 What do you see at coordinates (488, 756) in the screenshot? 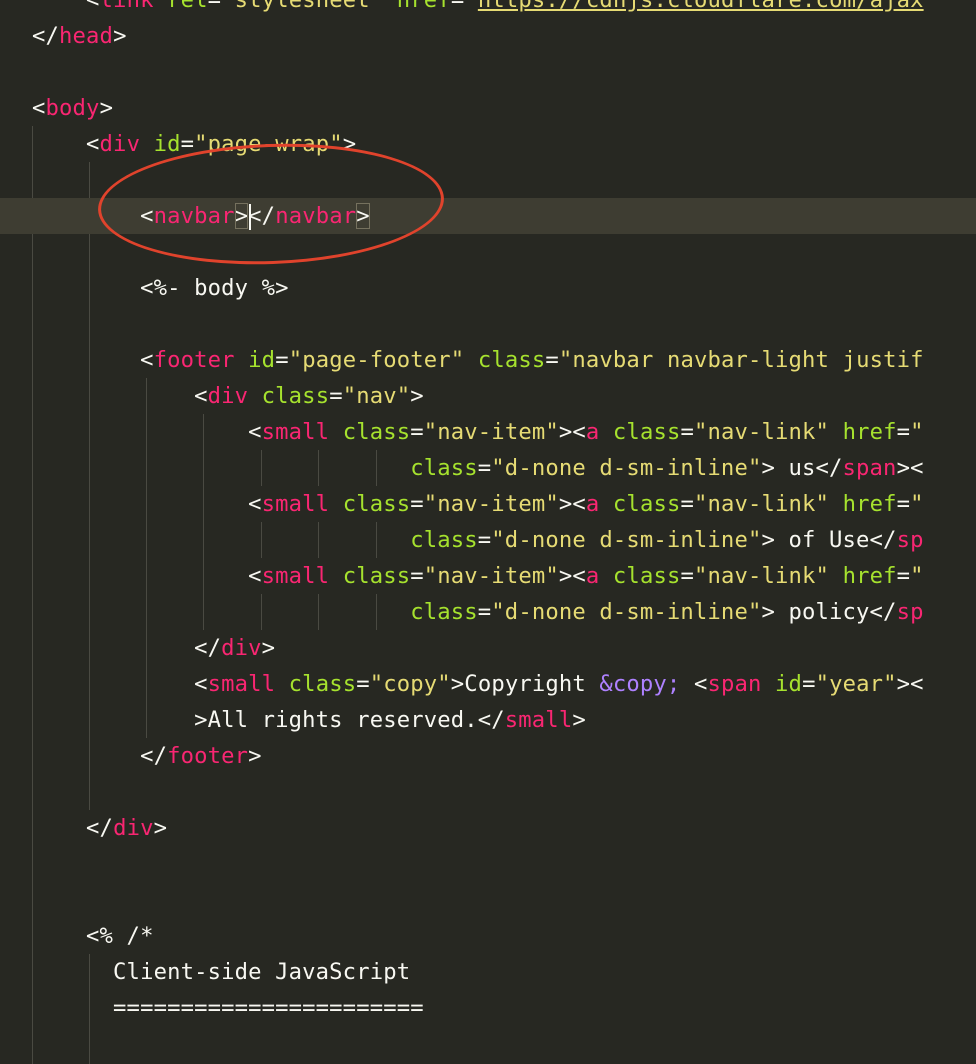
I see `code-line: </footer>` at bounding box center [488, 756].